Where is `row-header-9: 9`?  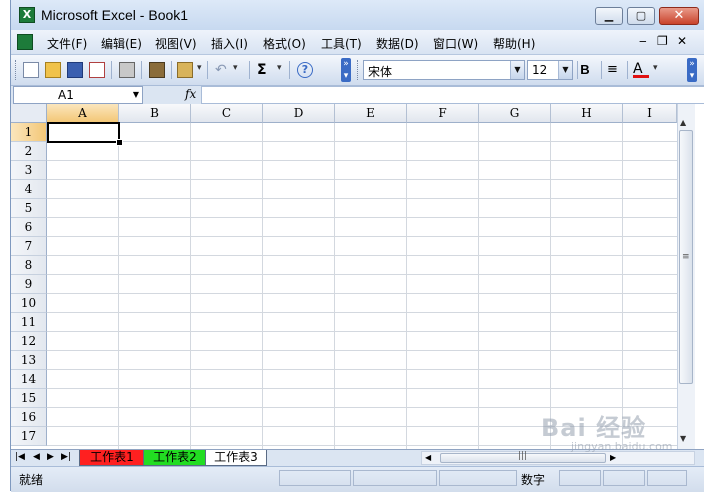
row-header-9: 9 is located at coordinates (29, 284).